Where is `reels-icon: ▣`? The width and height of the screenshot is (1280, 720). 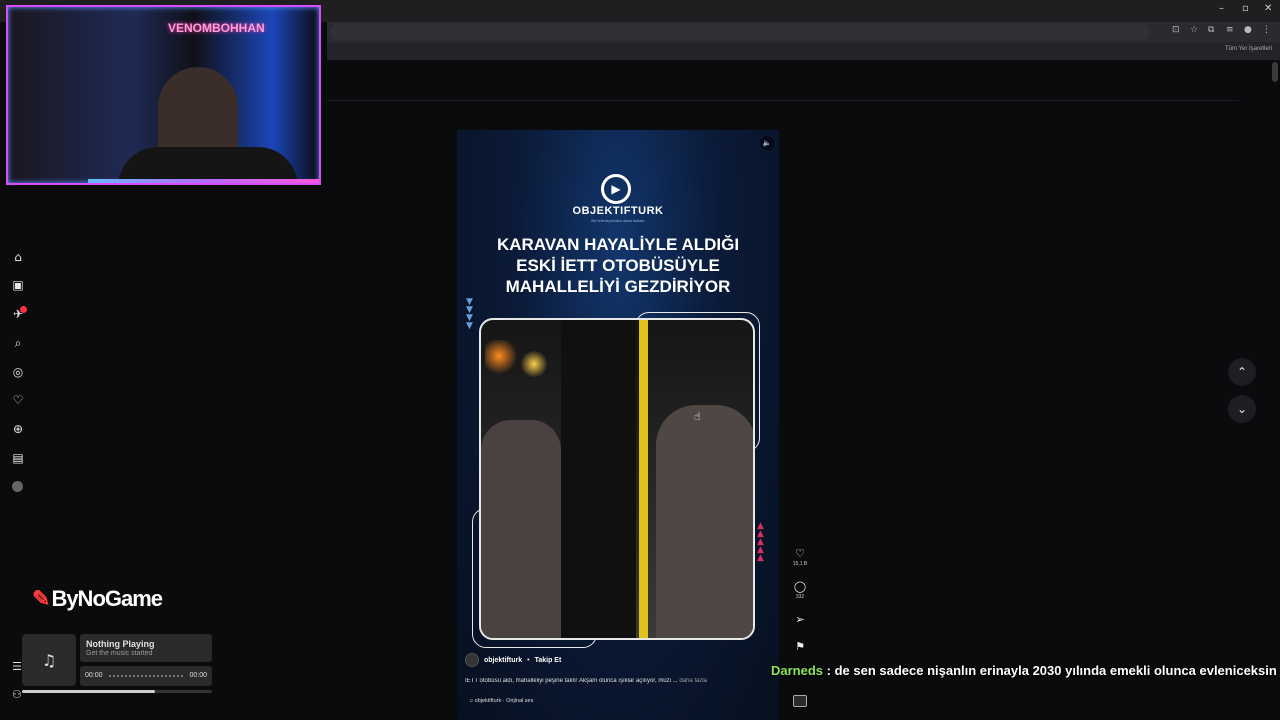
reels-icon: ▣ is located at coordinates (18, 285).